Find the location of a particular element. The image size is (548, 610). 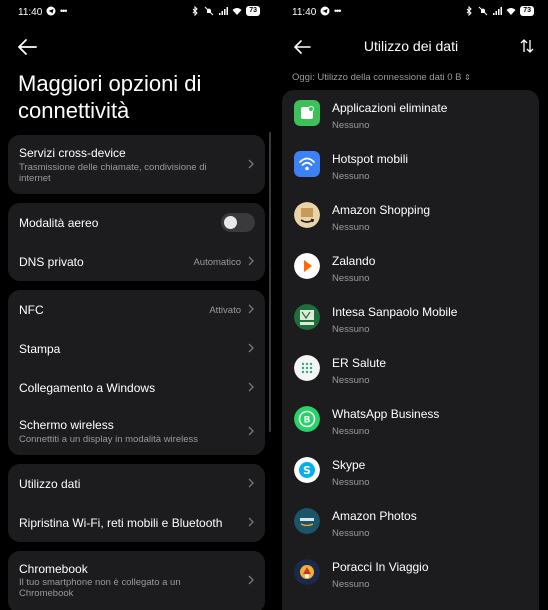

list-item: Zalando Nessuno is located at coordinates (410, 268).